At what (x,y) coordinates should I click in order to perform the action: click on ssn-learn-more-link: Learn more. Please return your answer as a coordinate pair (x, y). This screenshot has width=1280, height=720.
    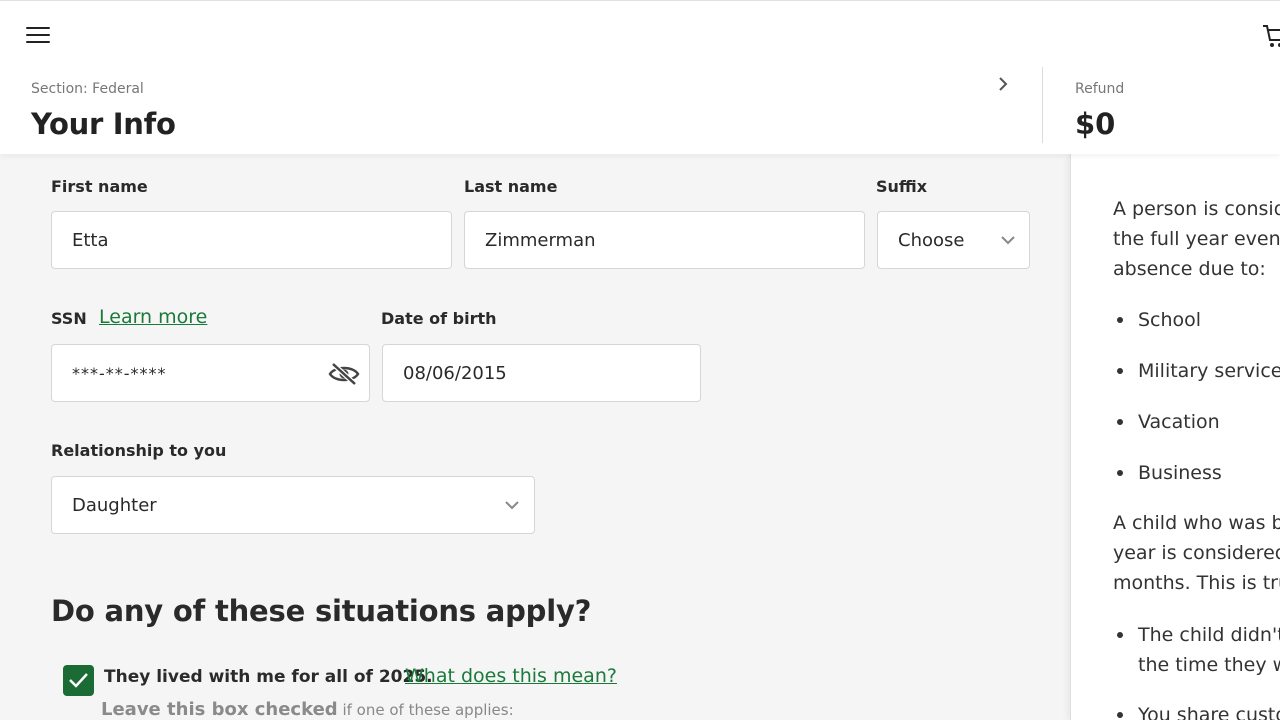
    Looking at the image, I should click on (153, 317).